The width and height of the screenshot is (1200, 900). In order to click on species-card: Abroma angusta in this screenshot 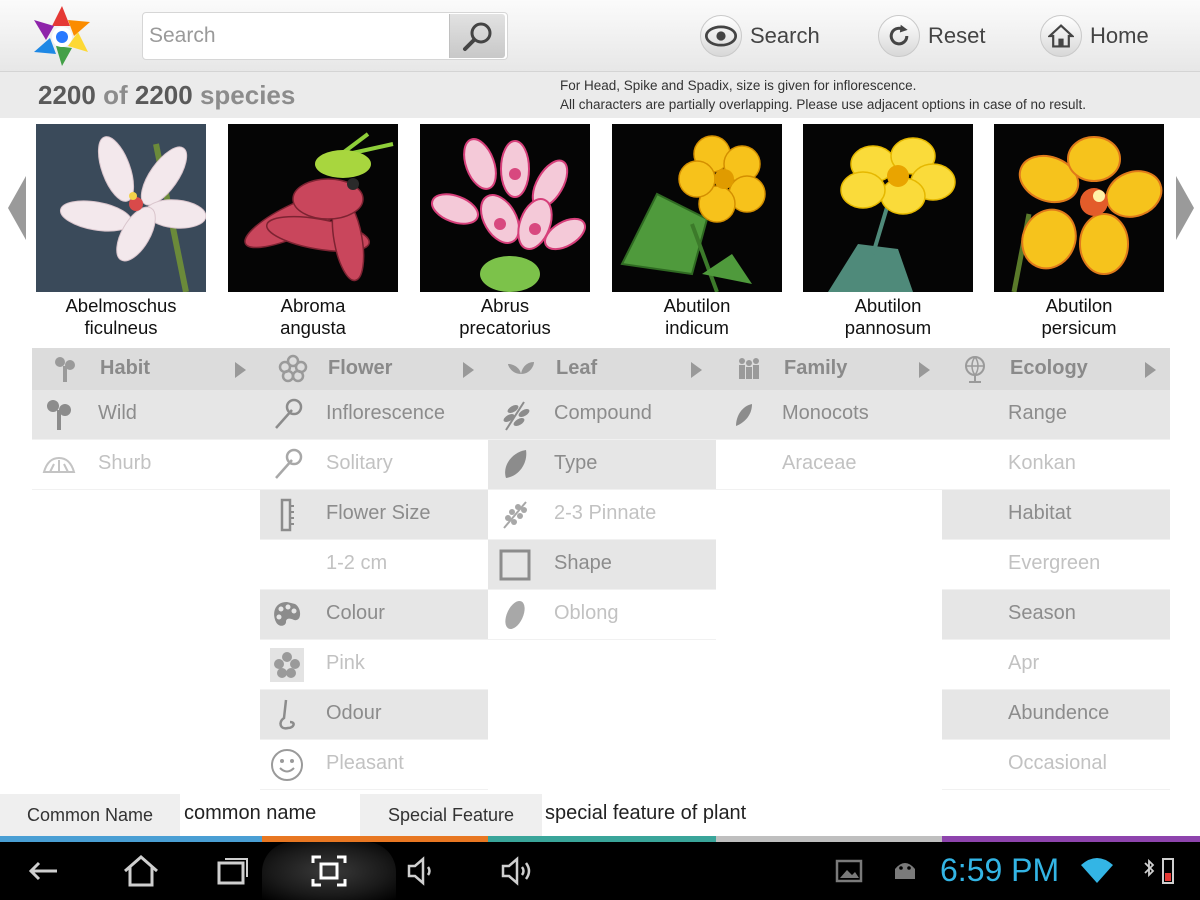, I will do `click(313, 231)`.